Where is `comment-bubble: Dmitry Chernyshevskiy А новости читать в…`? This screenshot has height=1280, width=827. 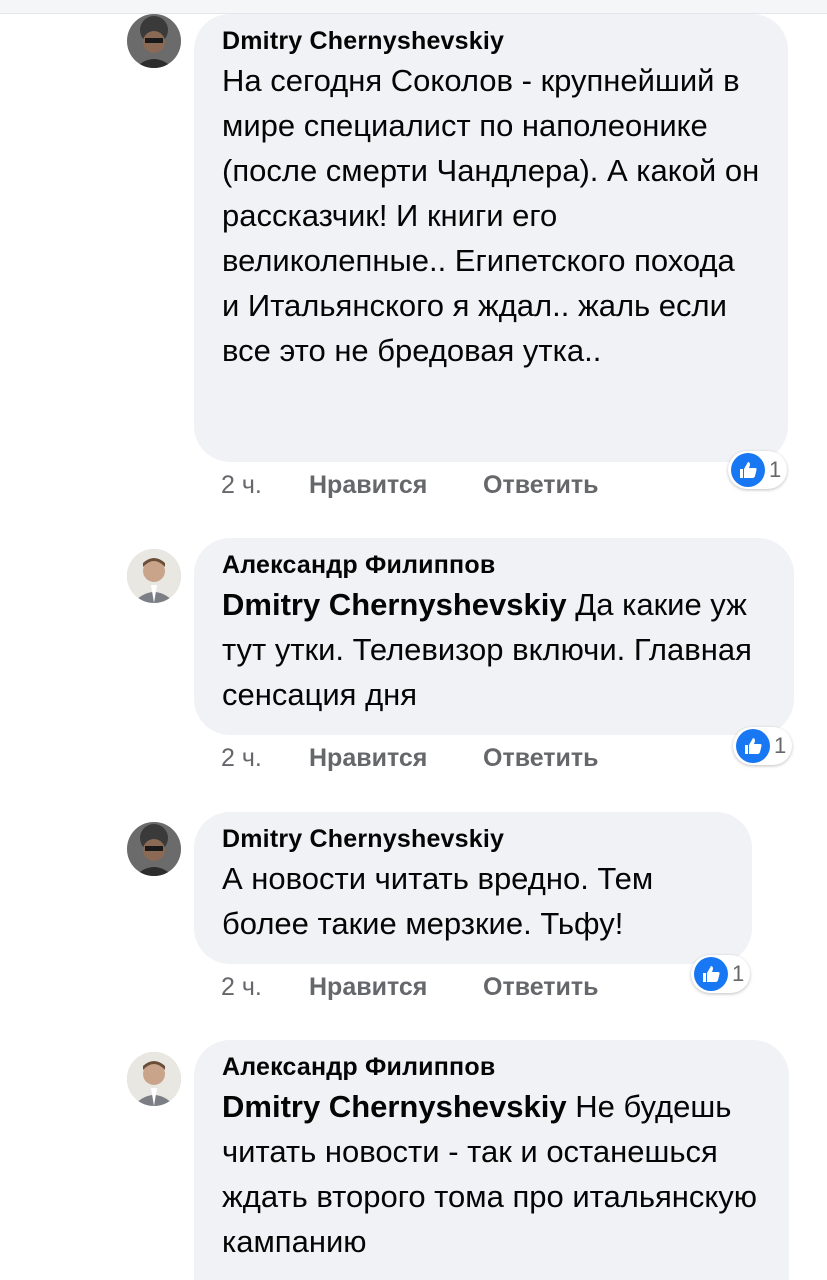
comment-bubble: Dmitry Chernyshevskiy А новости читать в… is located at coordinates (473, 888).